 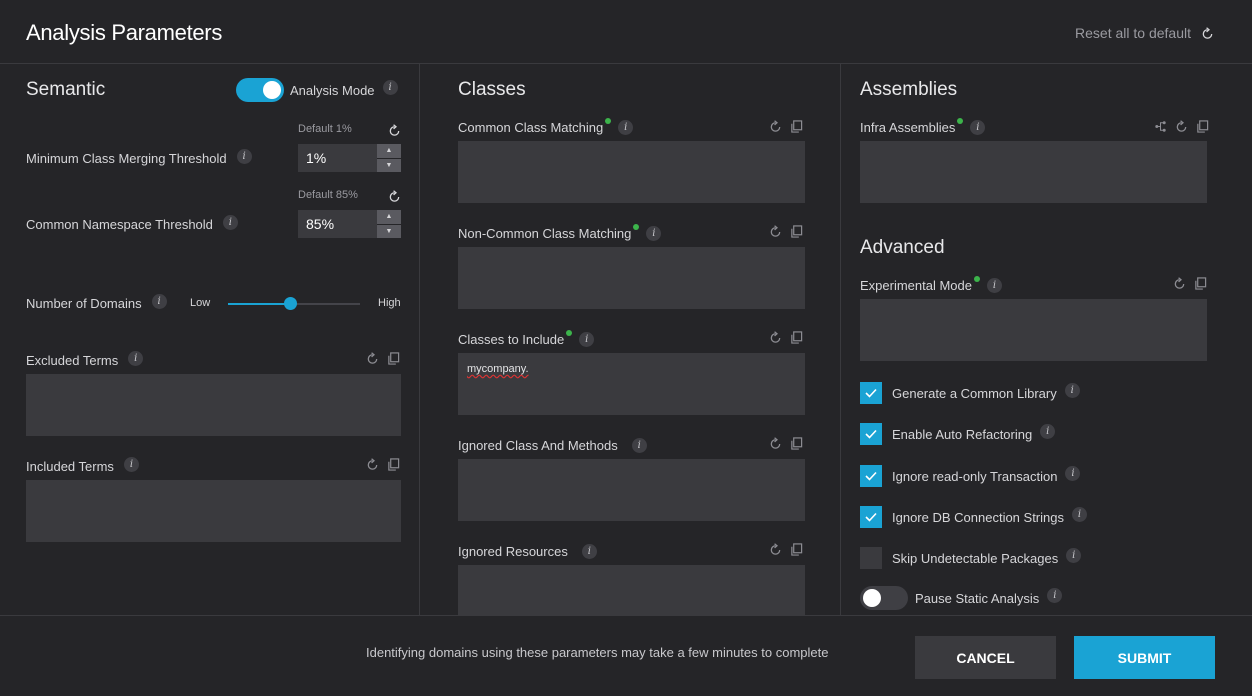 I want to click on common-namespace-value: 85%, so click(x=337, y=224).